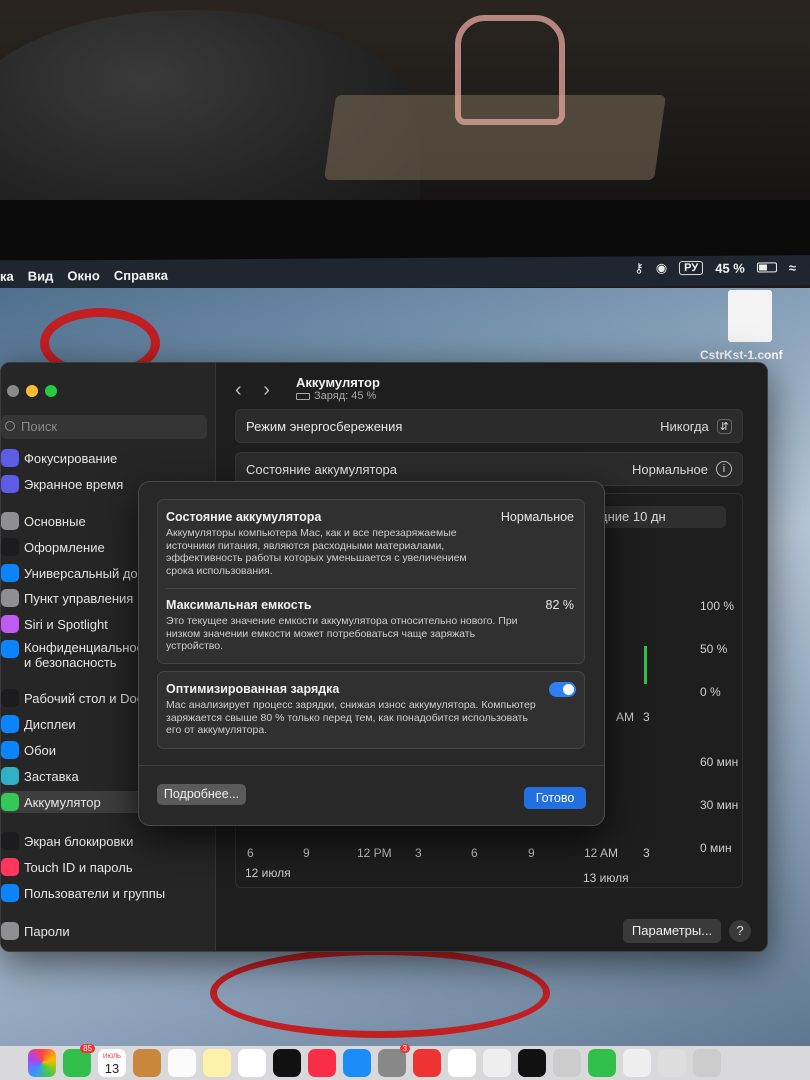 The width and height of the screenshot is (810, 1080). What do you see at coordinates (345, 396) in the screenshot?
I see `charge-text: Заряд: 45 %` at bounding box center [345, 396].